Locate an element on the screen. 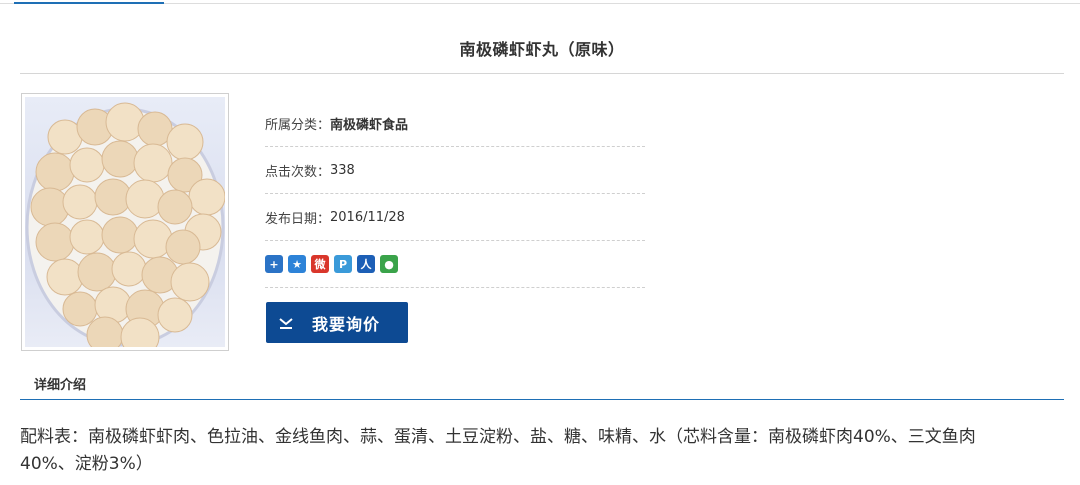 The image size is (1080, 485). shrimp-balls-illustration is located at coordinates (125, 224).